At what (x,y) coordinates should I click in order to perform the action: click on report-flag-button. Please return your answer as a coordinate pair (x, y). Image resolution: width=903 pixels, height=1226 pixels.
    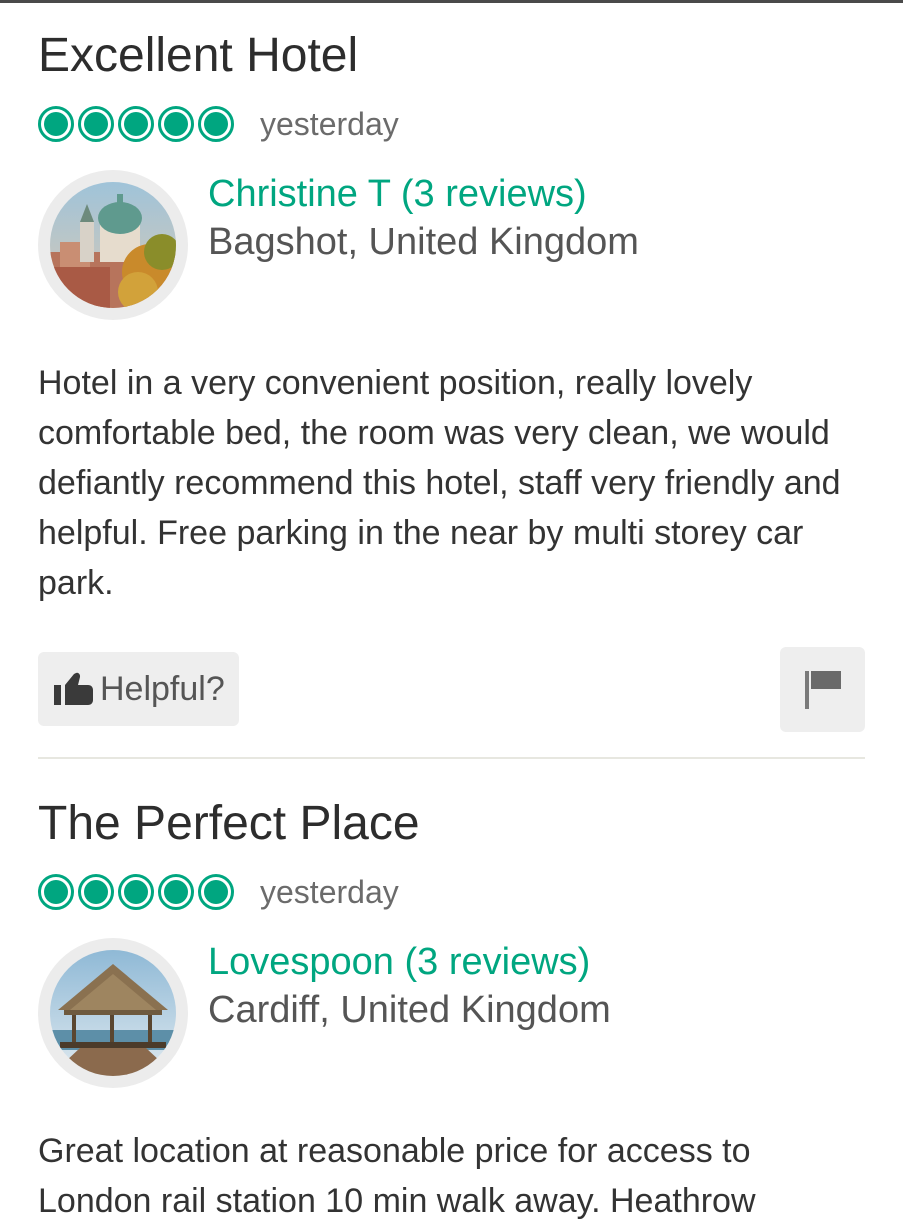
    Looking at the image, I should click on (822, 689).